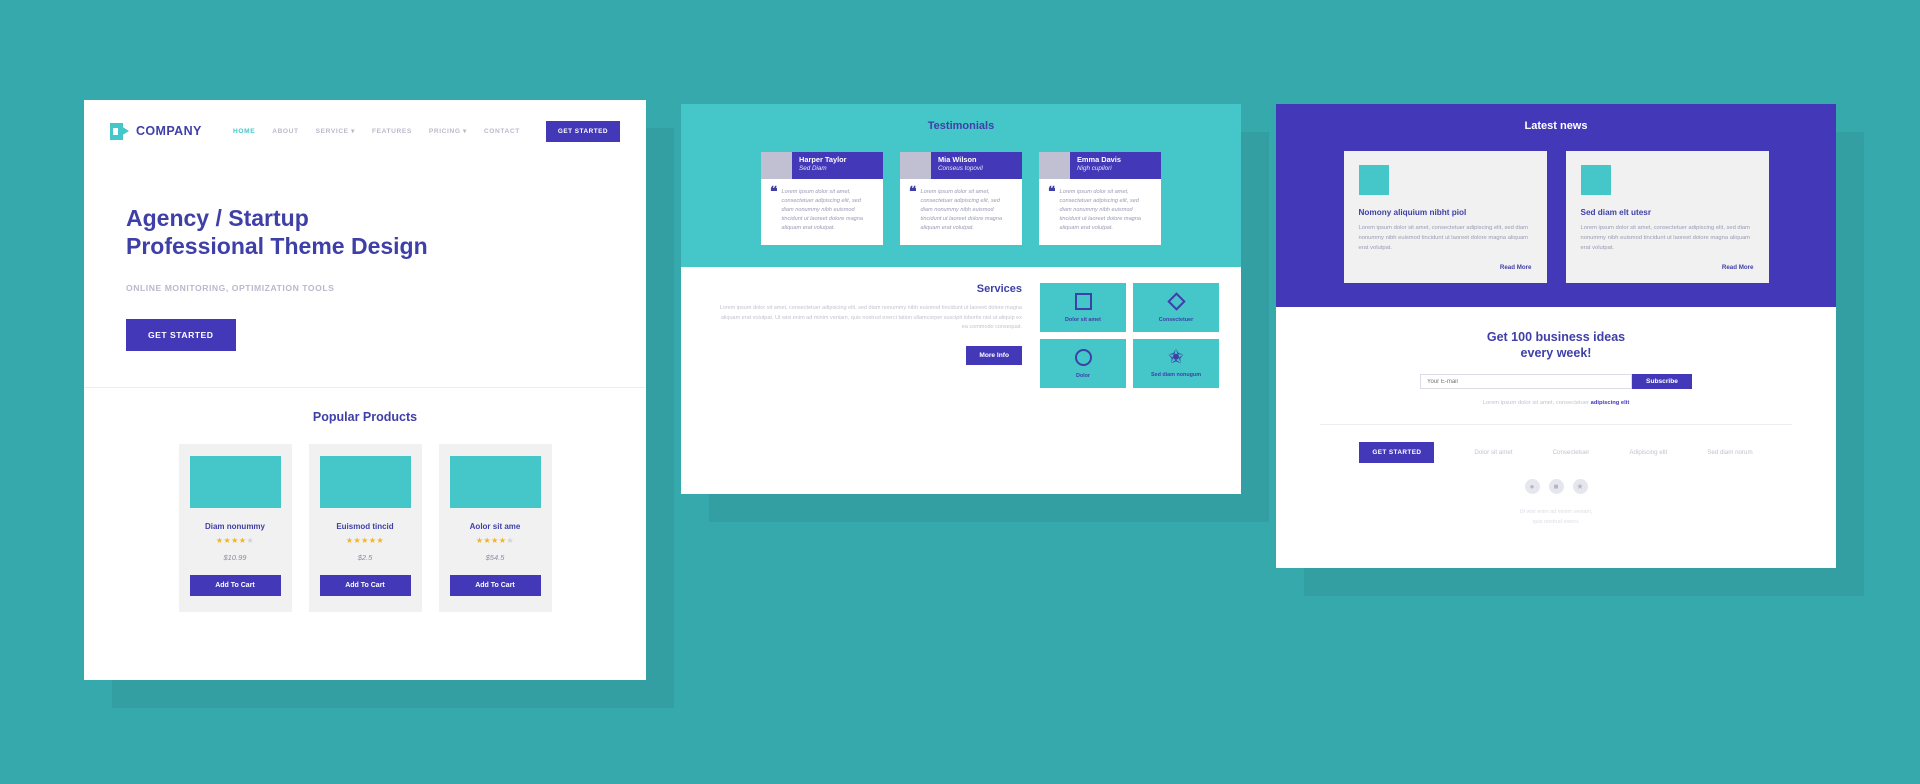 The width and height of the screenshot is (1920, 784). I want to click on hero-get-started-button: GET STARTED, so click(181, 334).